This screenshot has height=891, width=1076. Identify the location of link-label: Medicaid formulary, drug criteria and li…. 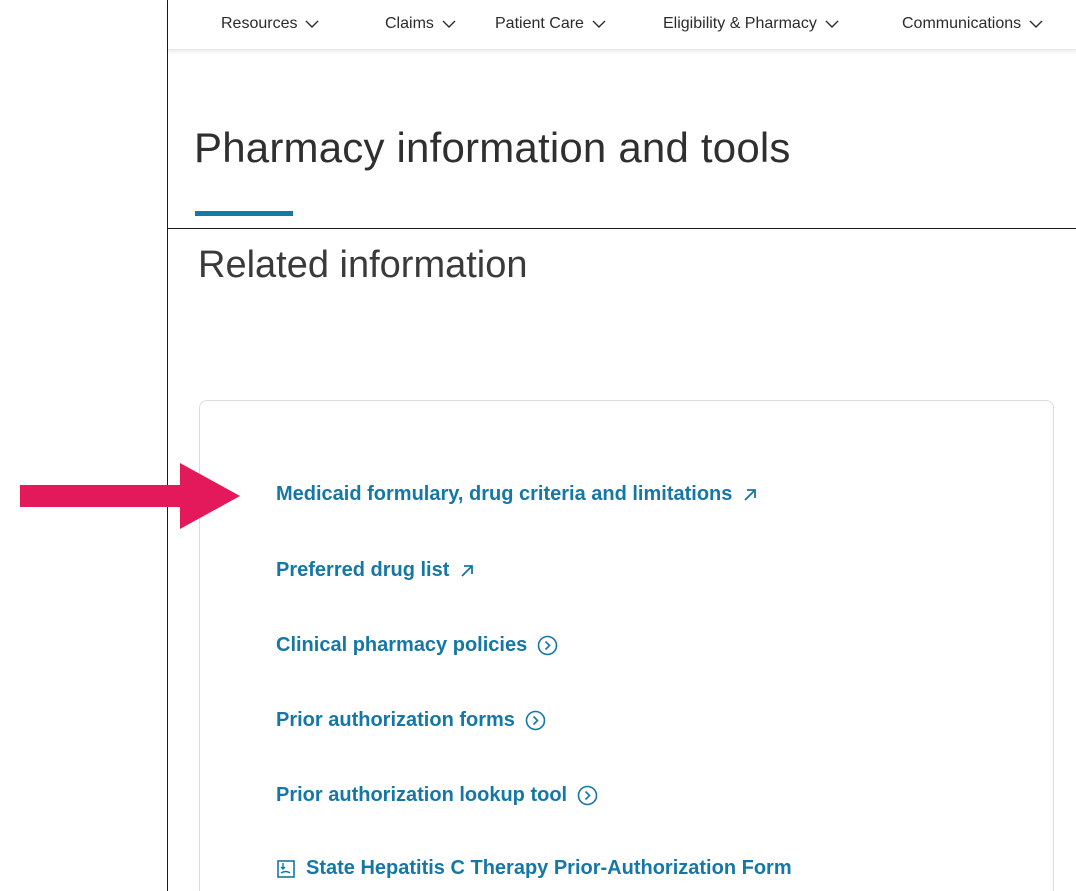
(504, 494).